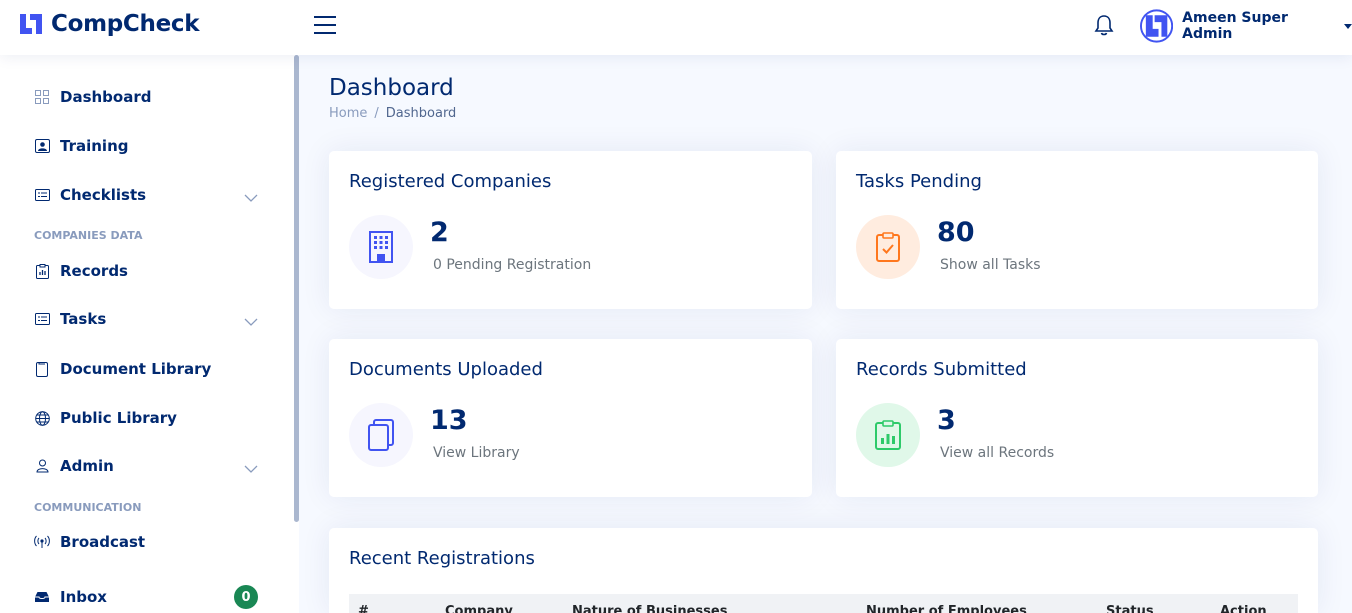 This screenshot has height=613, width=1352. What do you see at coordinates (676, 27) in the screenshot?
I see `top-header: CompCheck Ameen Super Admin` at bounding box center [676, 27].